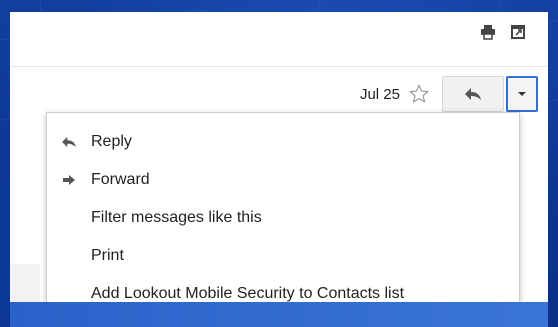 Image resolution: width=558 pixels, height=327 pixels. What do you see at coordinates (69, 180) in the screenshot?
I see `forward-arrow-icon` at bounding box center [69, 180].